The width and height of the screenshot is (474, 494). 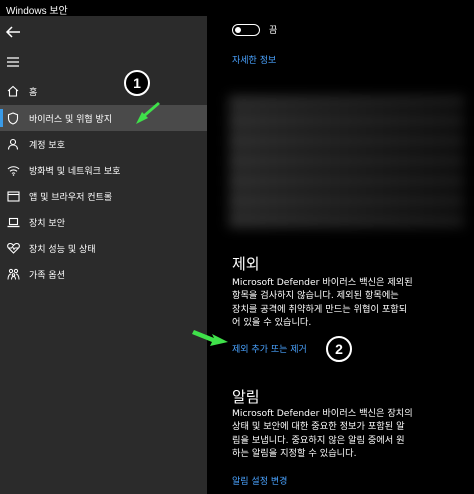 I want to click on notifications-link: 알림 설정 변경, so click(x=259, y=480).